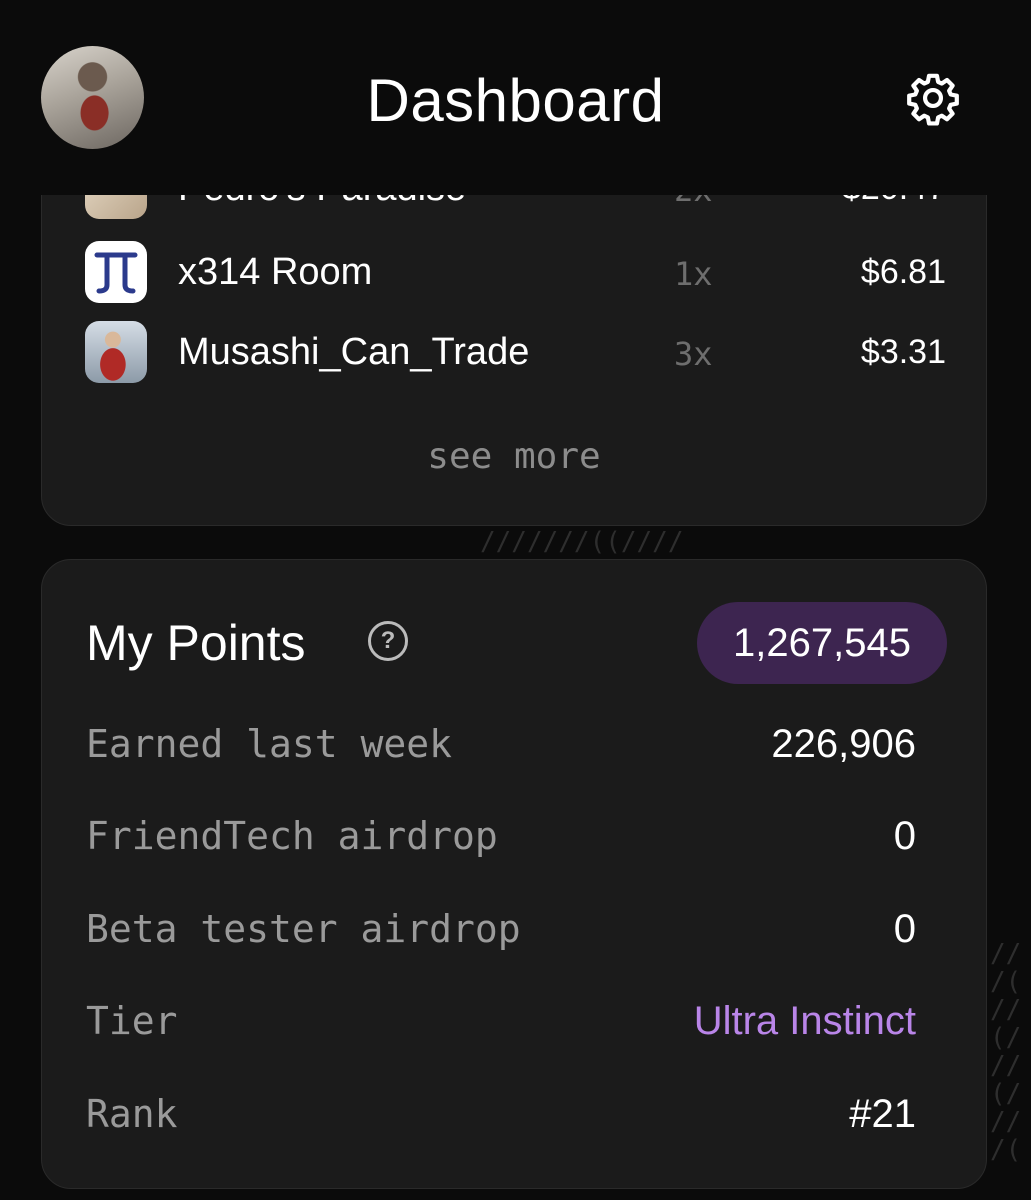 The height and width of the screenshot is (1200, 1031). Describe the element at coordinates (693, 274) in the screenshot. I see `room-multiplier: 1x` at that location.